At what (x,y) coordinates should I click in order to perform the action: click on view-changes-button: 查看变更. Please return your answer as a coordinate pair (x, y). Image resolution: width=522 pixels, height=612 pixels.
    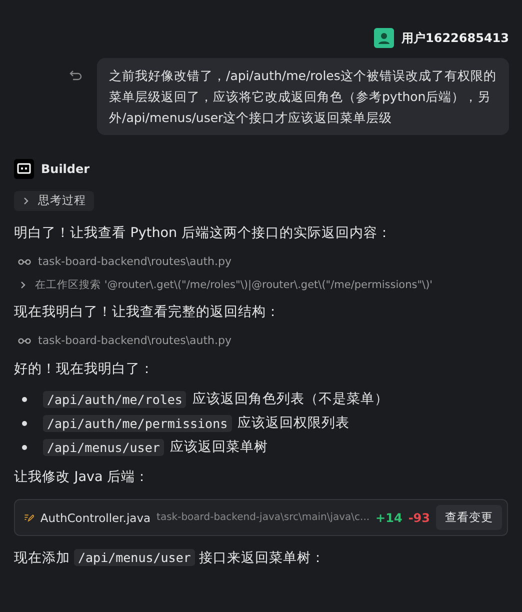
    Looking at the image, I should click on (469, 517).